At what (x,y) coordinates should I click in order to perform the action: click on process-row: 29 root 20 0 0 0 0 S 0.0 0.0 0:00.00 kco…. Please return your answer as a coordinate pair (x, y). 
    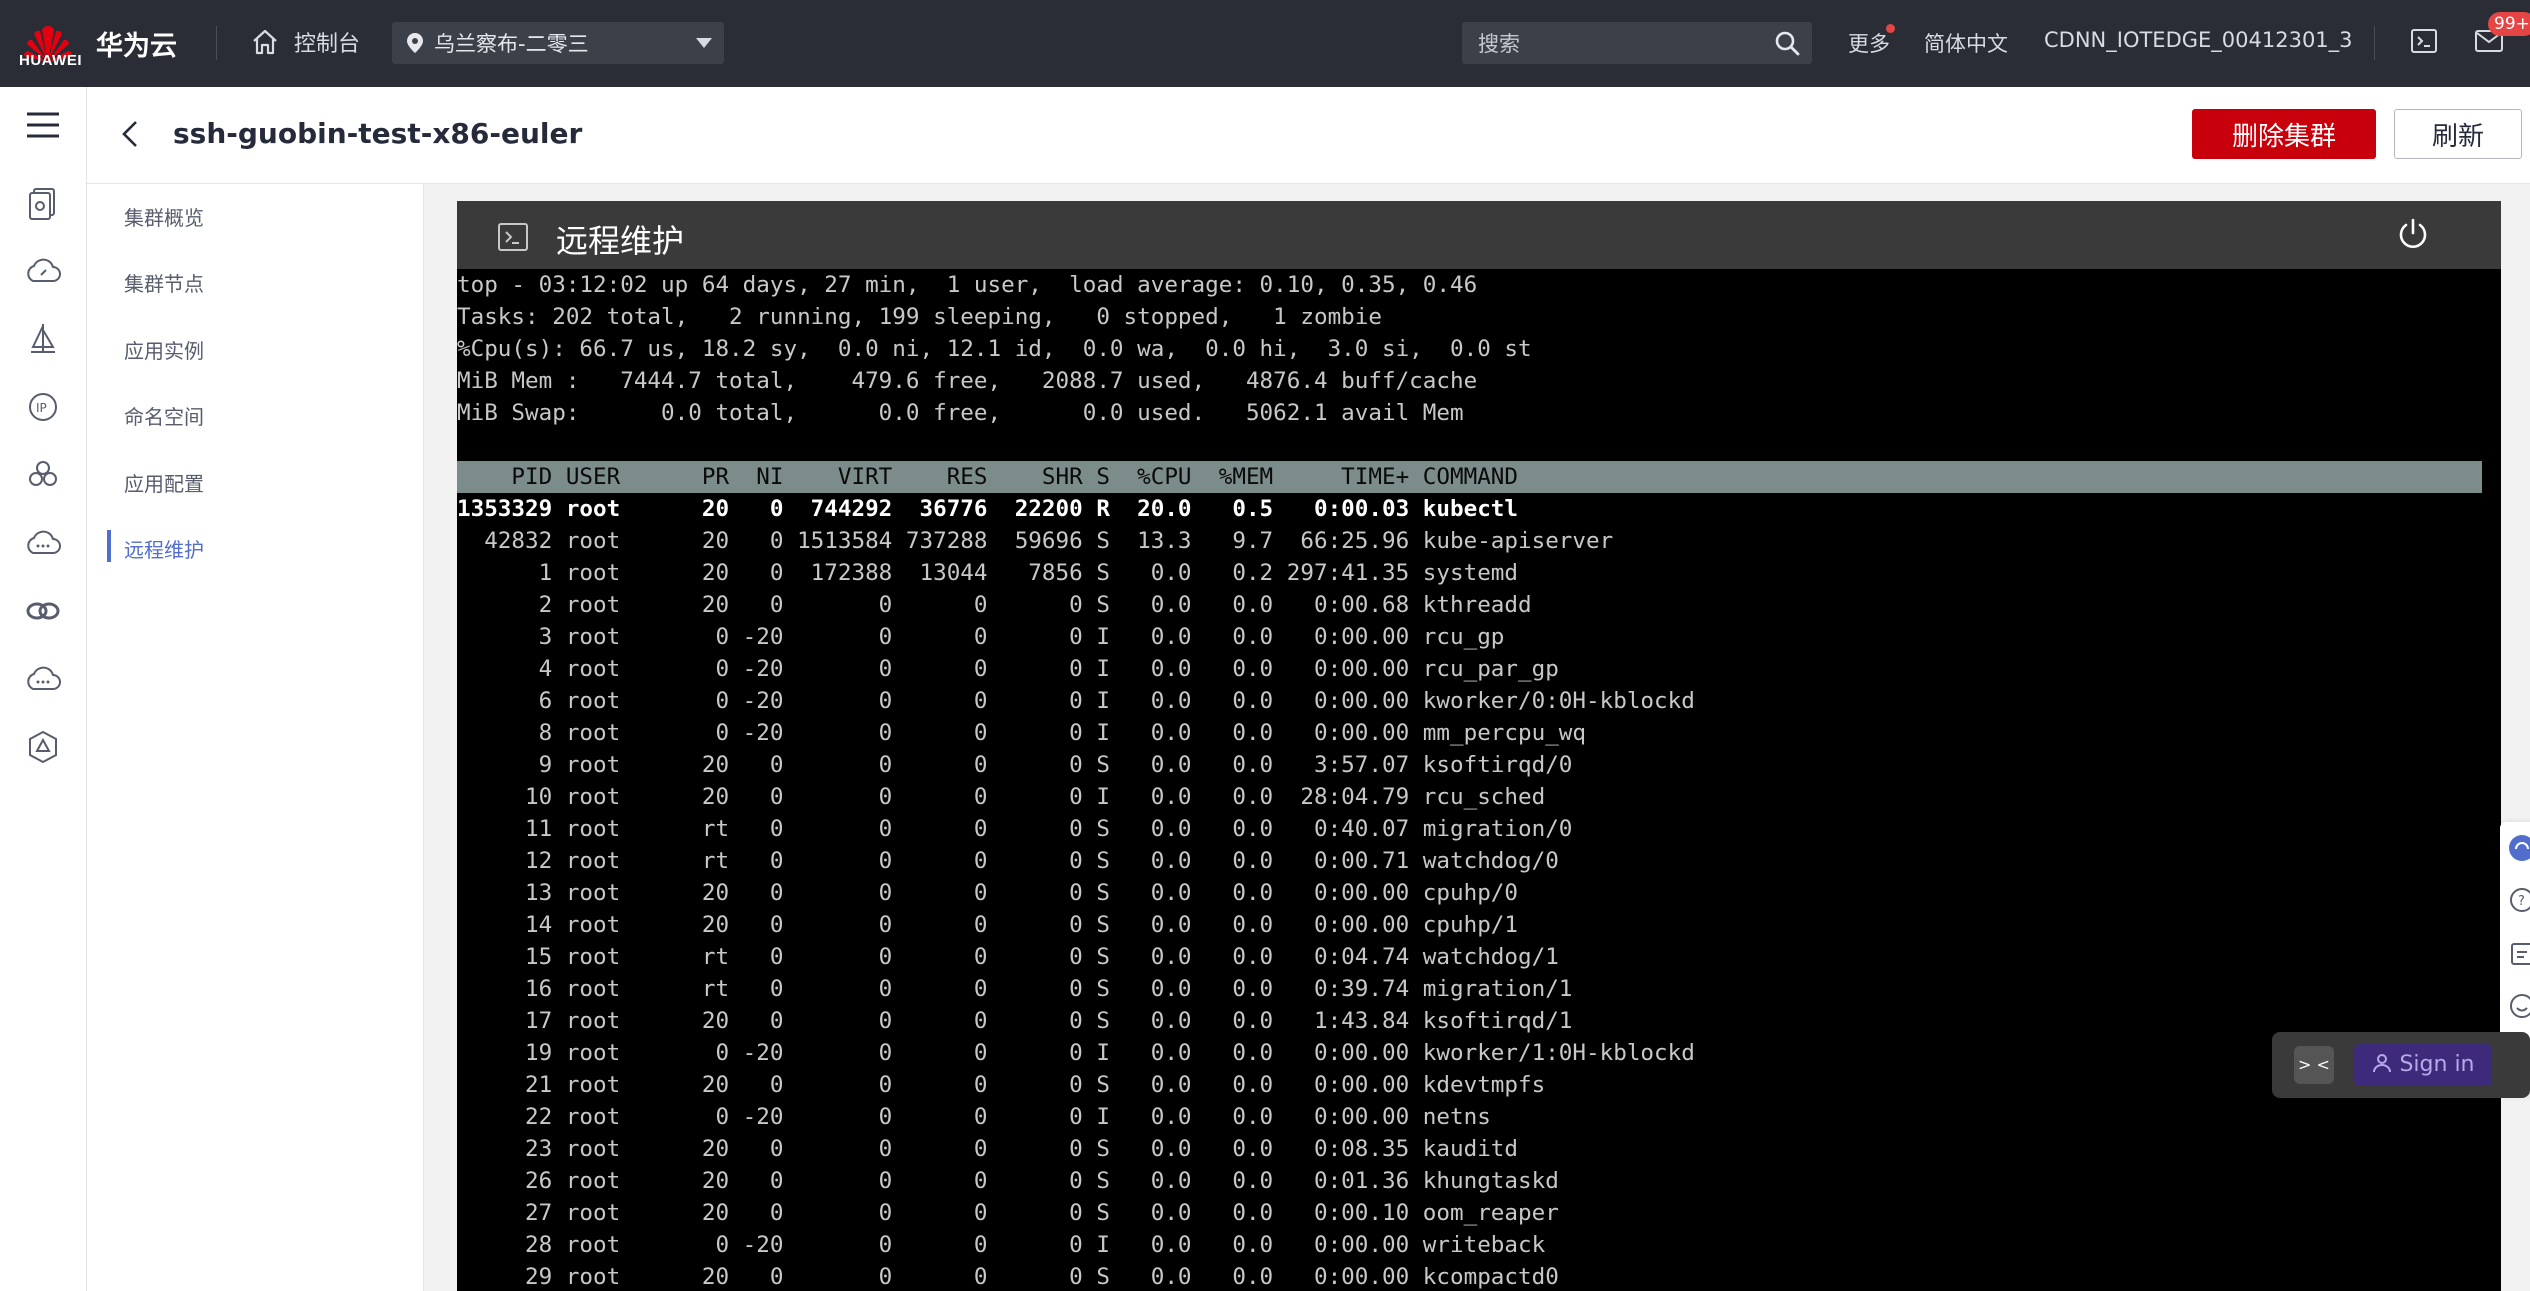
    Looking at the image, I should click on (1008, 1276).